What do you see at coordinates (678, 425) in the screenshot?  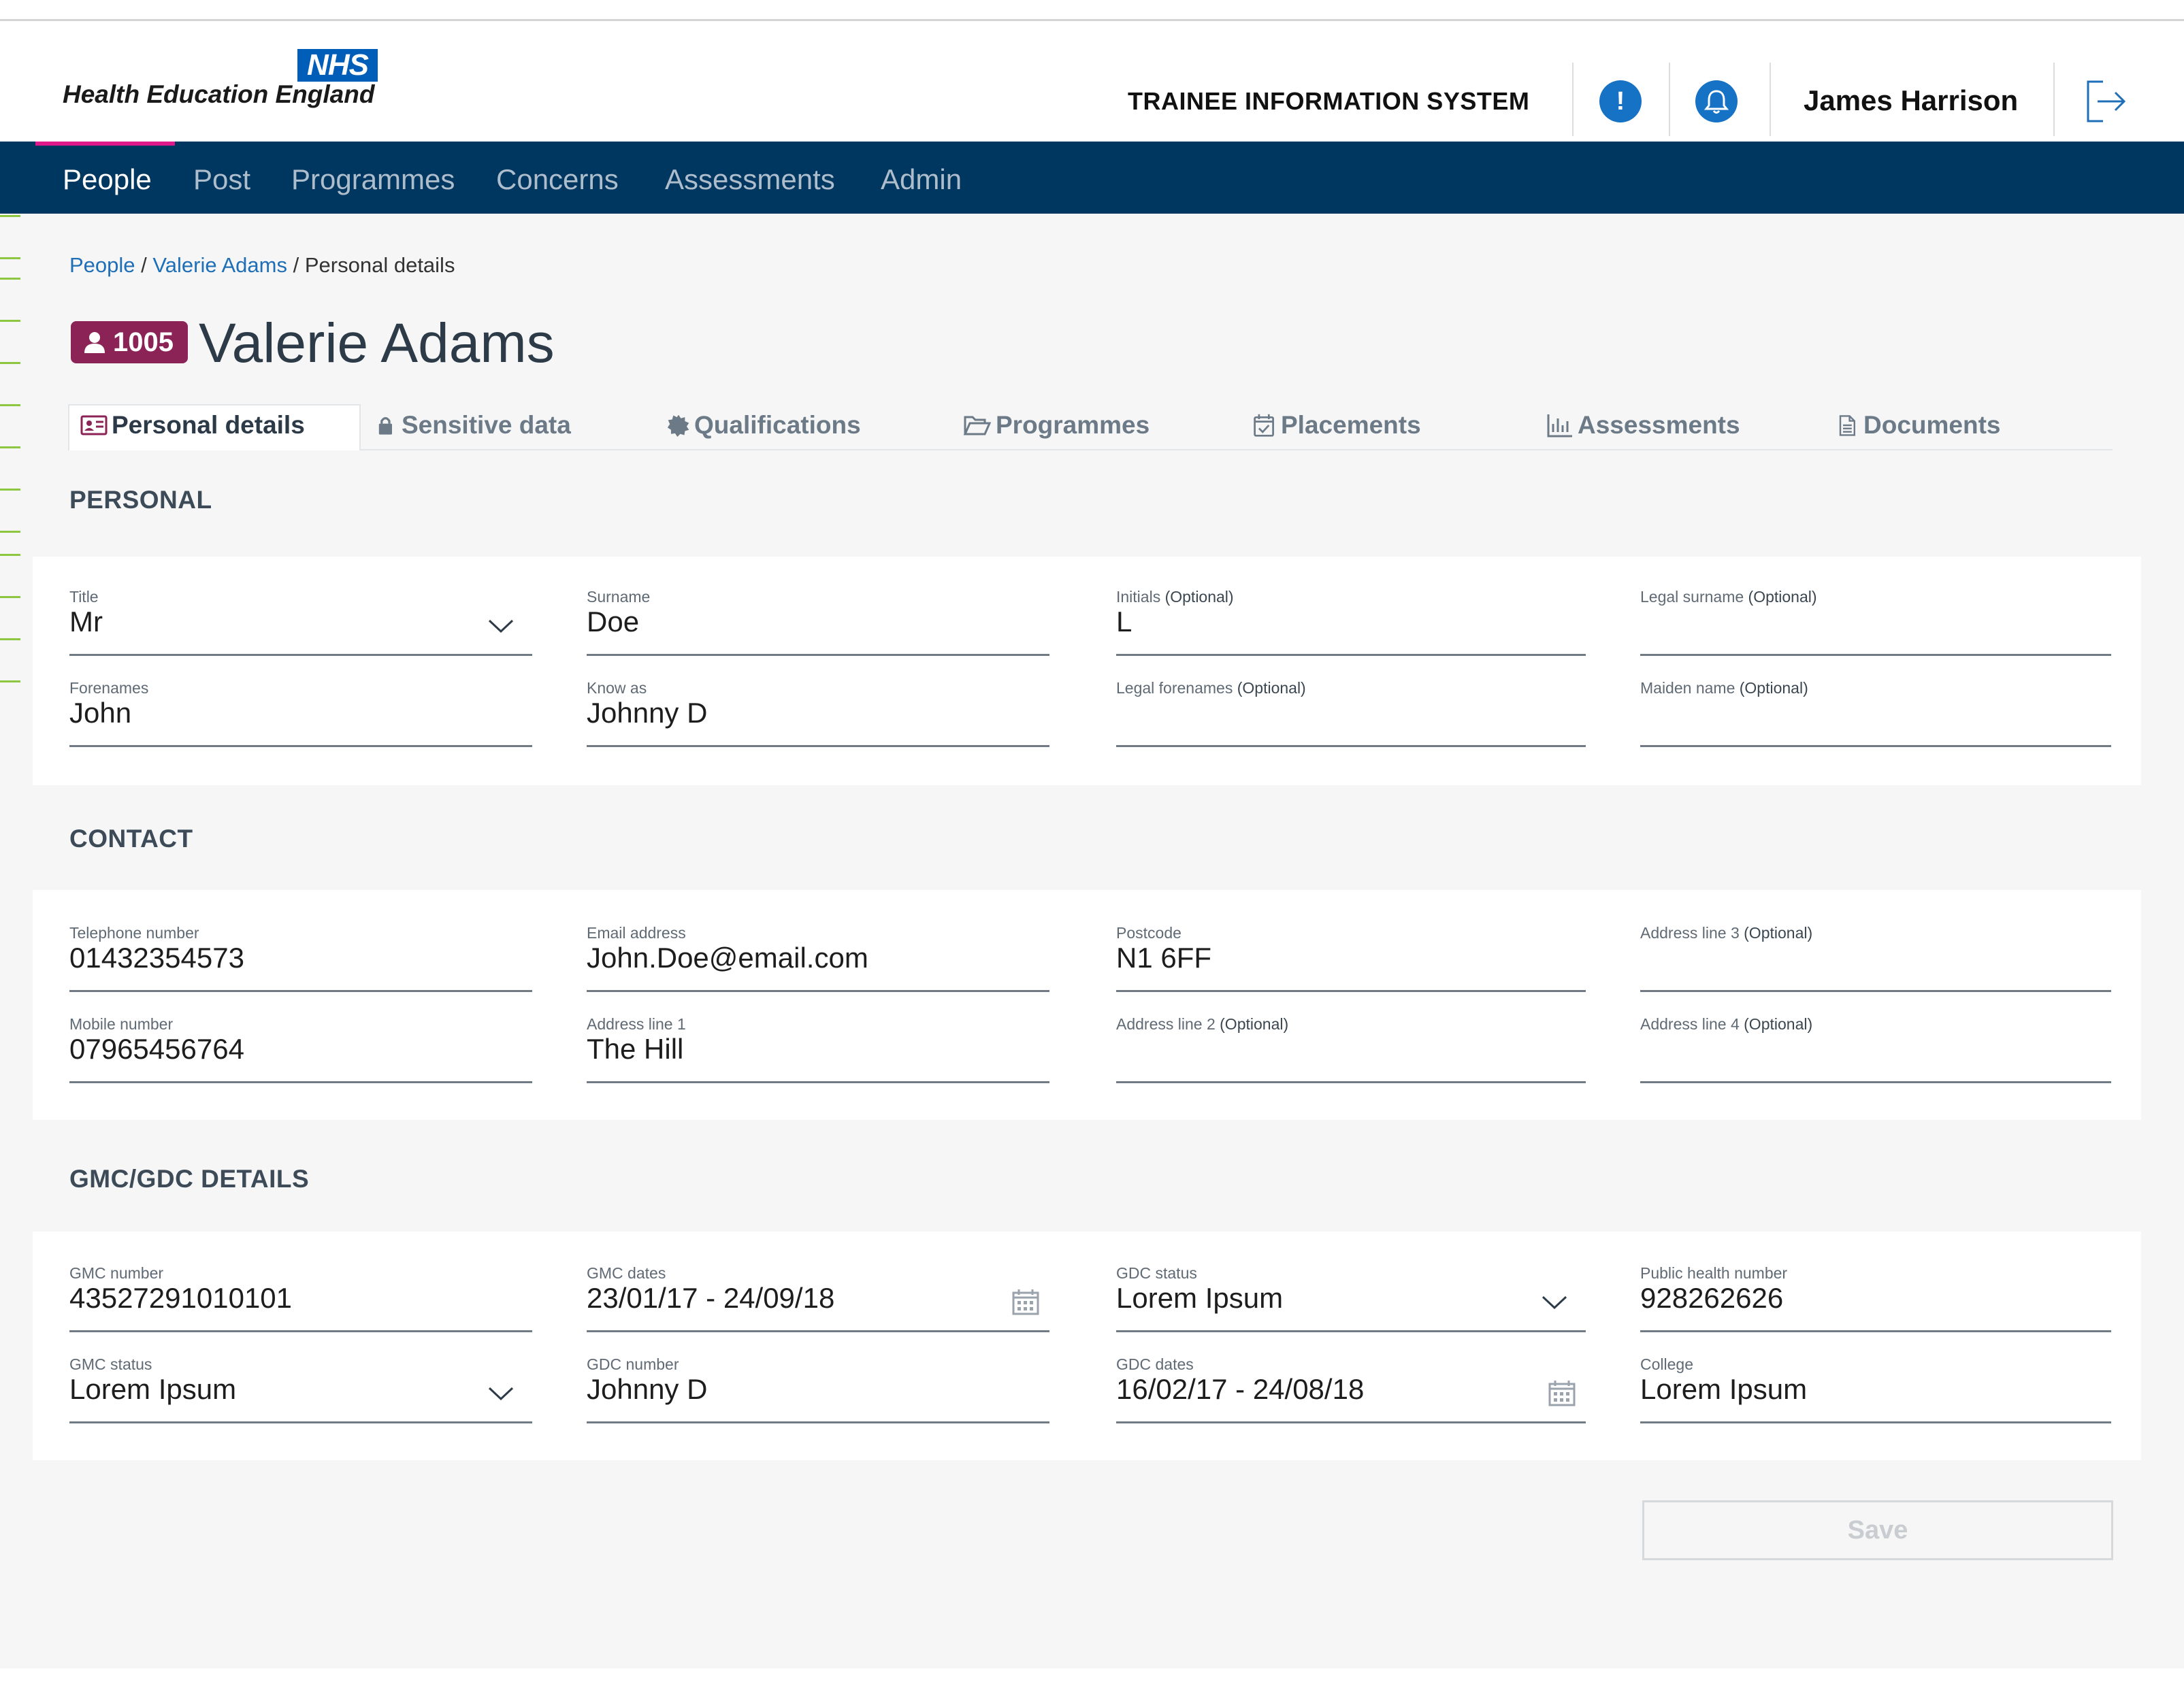 I see `badge-icon` at bounding box center [678, 425].